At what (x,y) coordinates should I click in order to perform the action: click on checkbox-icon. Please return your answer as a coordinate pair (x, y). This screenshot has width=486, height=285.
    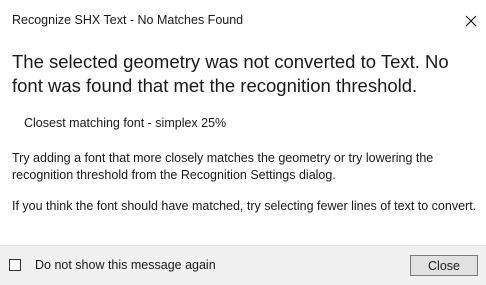
    Looking at the image, I should click on (15, 265).